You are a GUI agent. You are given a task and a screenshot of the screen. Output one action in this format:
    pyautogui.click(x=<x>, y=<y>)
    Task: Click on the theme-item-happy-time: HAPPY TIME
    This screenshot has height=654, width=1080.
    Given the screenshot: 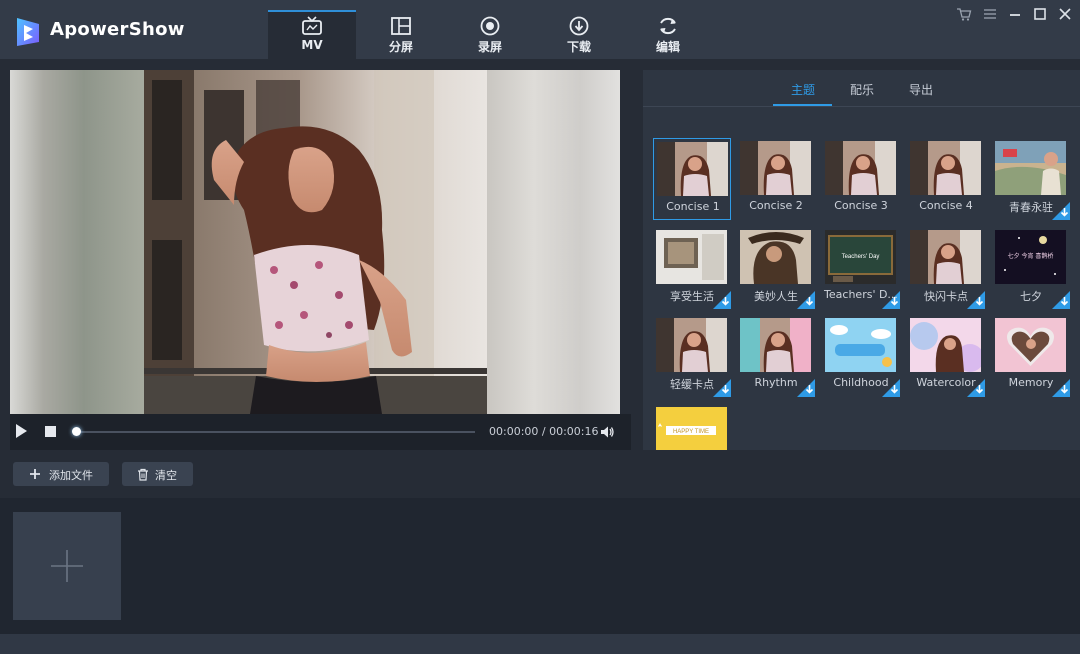 What is the action you would take?
    pyautogui.click(x=692, y=427)
    